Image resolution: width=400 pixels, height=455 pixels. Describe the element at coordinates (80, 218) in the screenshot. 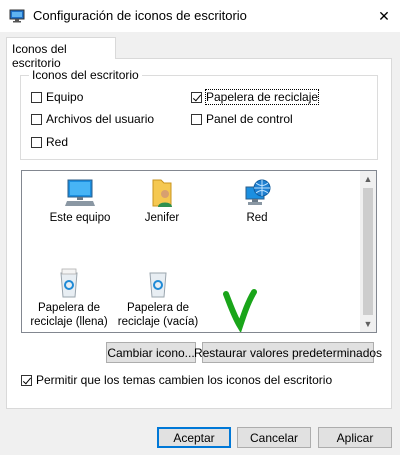

I see `icon-label: Este equipo` at that location.